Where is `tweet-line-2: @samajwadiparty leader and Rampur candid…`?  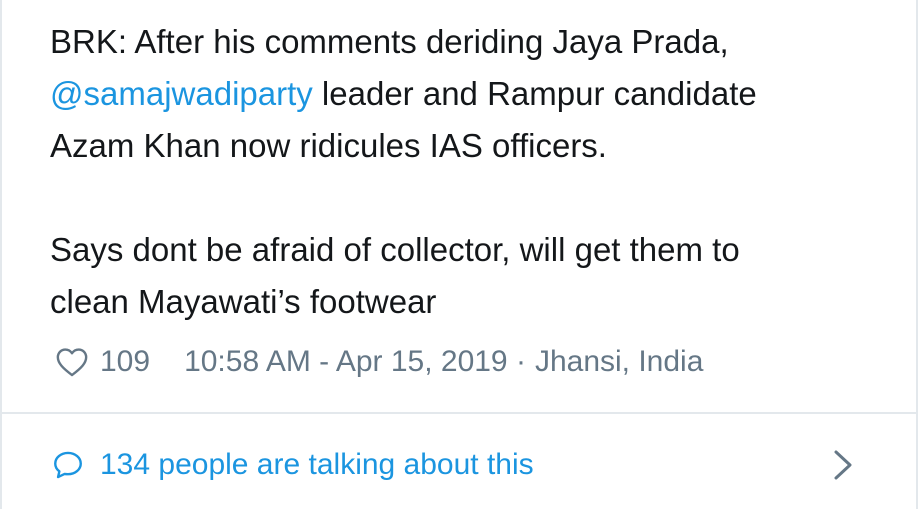
tweet-line-2: @samajwadiparty leader and Rampur candid… is located at coordinates (475, 94).